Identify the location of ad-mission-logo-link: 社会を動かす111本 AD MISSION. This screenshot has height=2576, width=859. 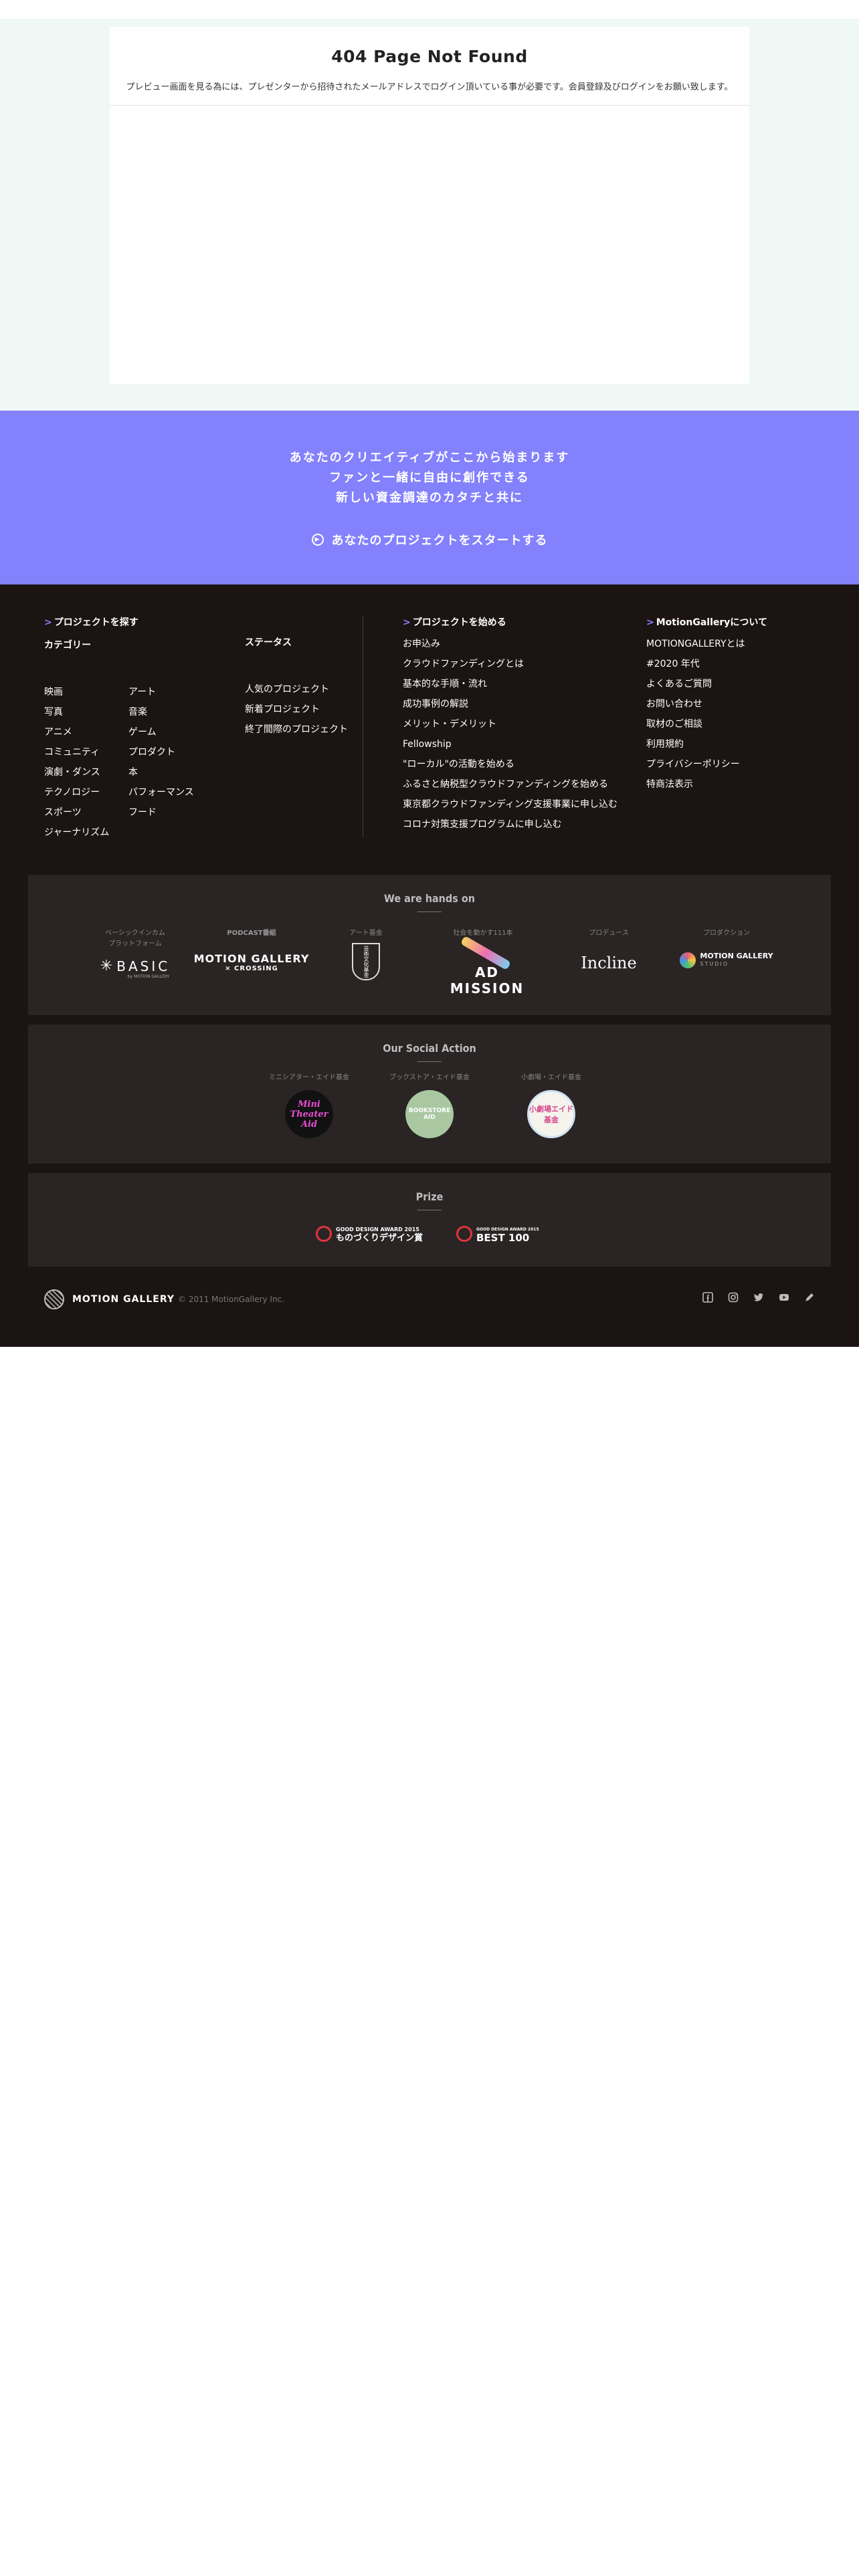
(483, 962).